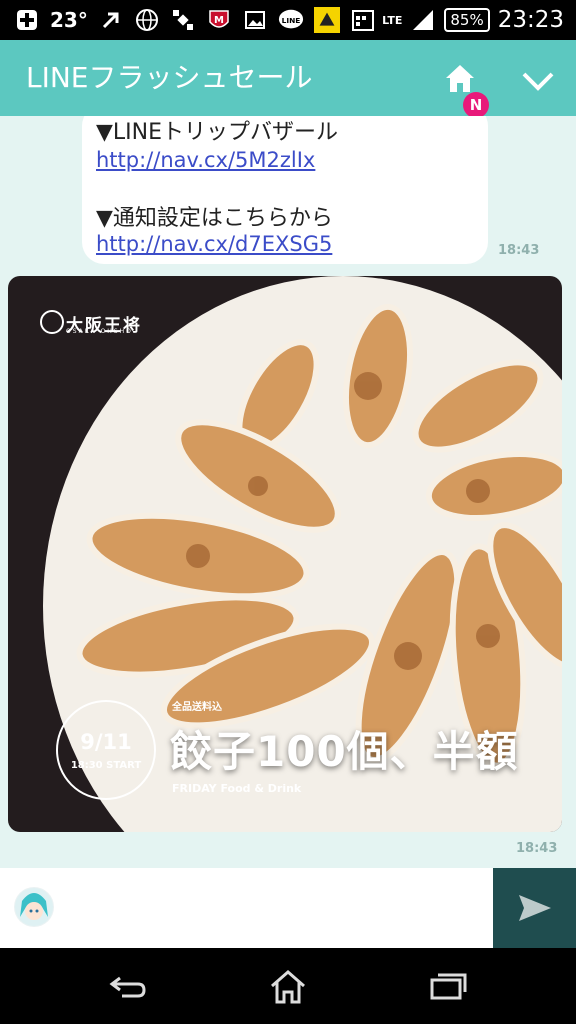 The image size is (576, 1024). What do you see at coordinates (99, 331) in the screenshot?
I see `brand-logo-subtext: OSAKA OHSHO` at bounding box center [99, 331].